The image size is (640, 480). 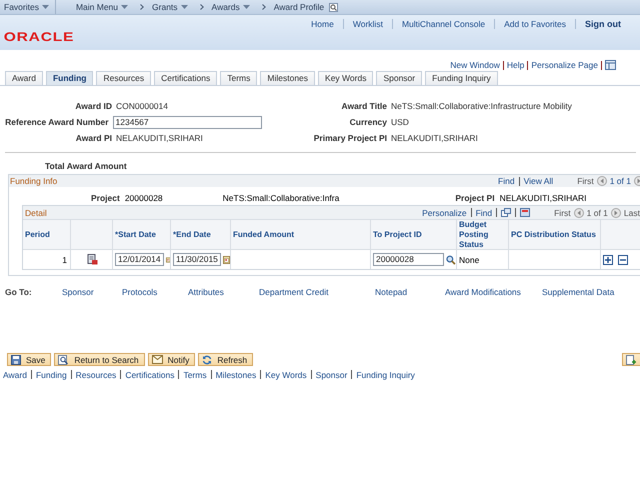 What do you see at coordinates (149, 375) in the screenshot?
I see `footer-link: Certifications` at bounding box center [149, 375].